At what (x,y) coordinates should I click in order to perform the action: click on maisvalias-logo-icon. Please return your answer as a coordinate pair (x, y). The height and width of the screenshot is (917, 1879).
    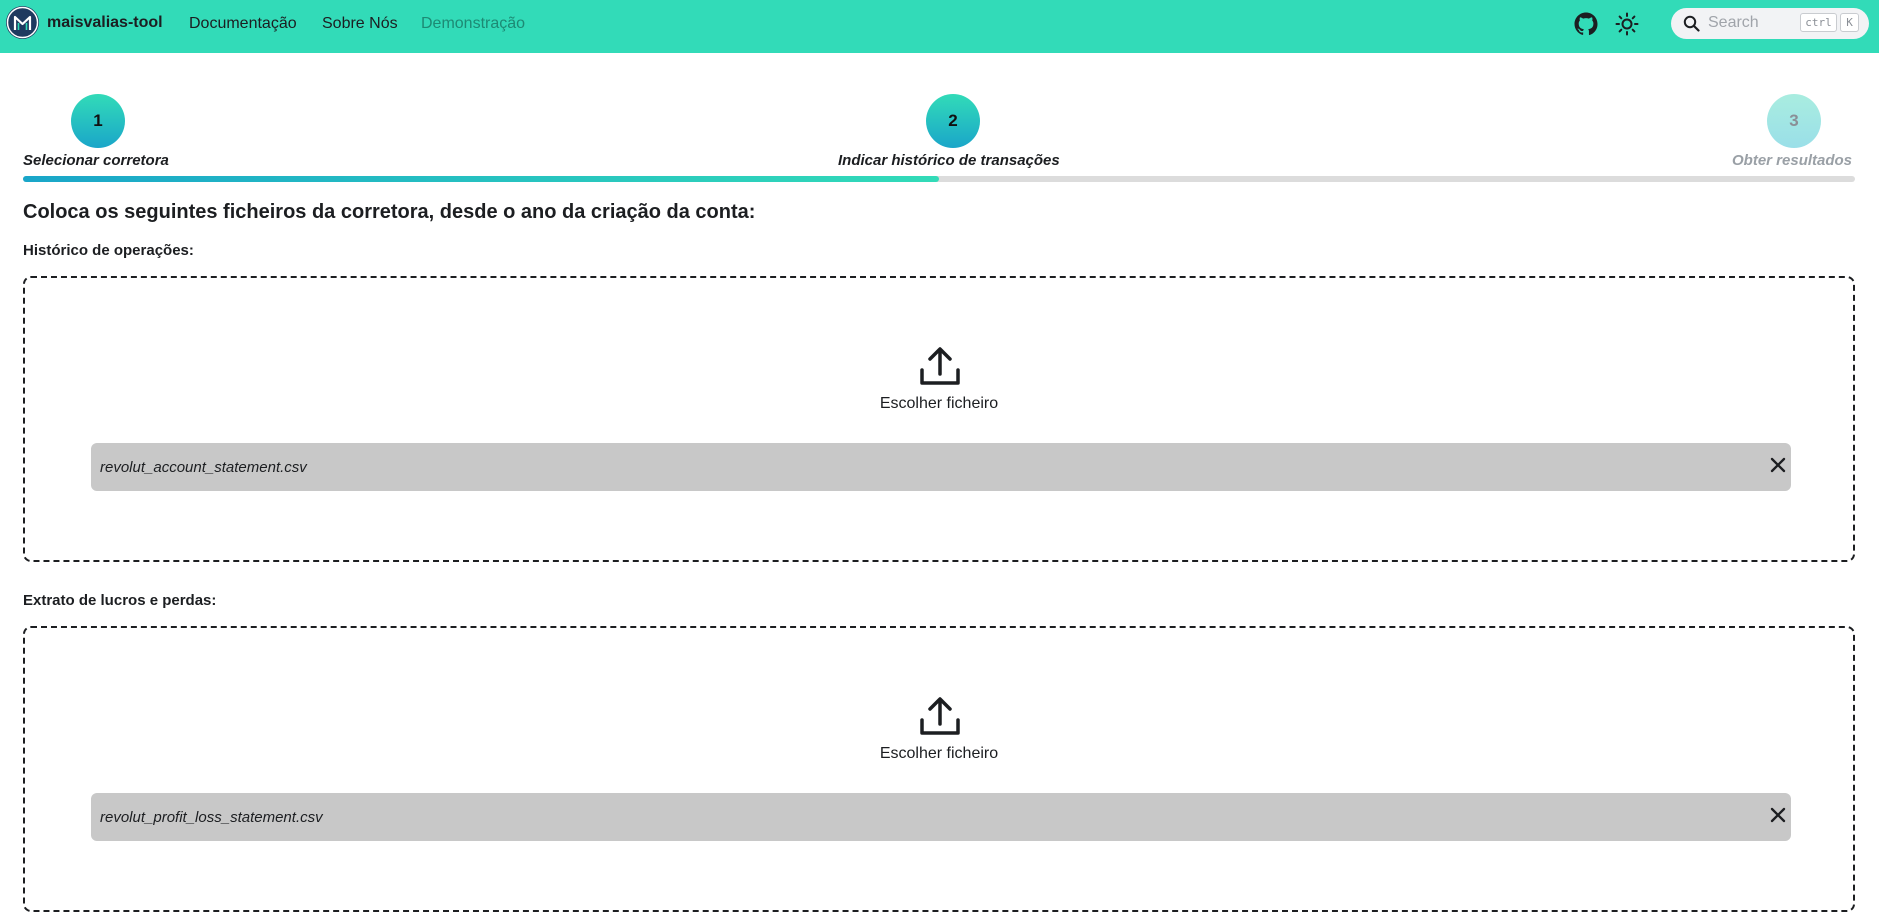
    Looking at the image, I should click on (22, 22).